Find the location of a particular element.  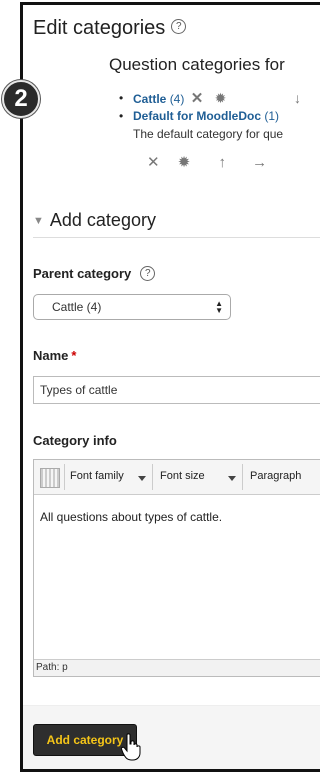

arrow-up-icon: ↑ is located at coordinates (223, 162).